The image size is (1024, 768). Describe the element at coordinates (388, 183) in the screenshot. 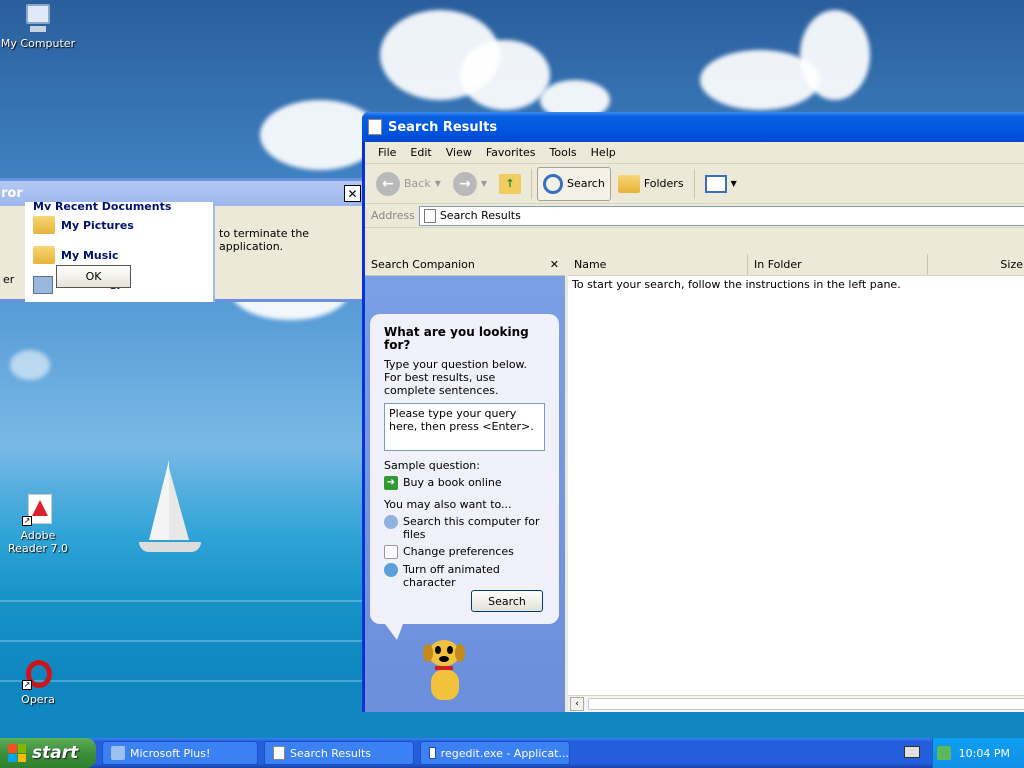

I see `back-arrow-icon: ←` at that location.